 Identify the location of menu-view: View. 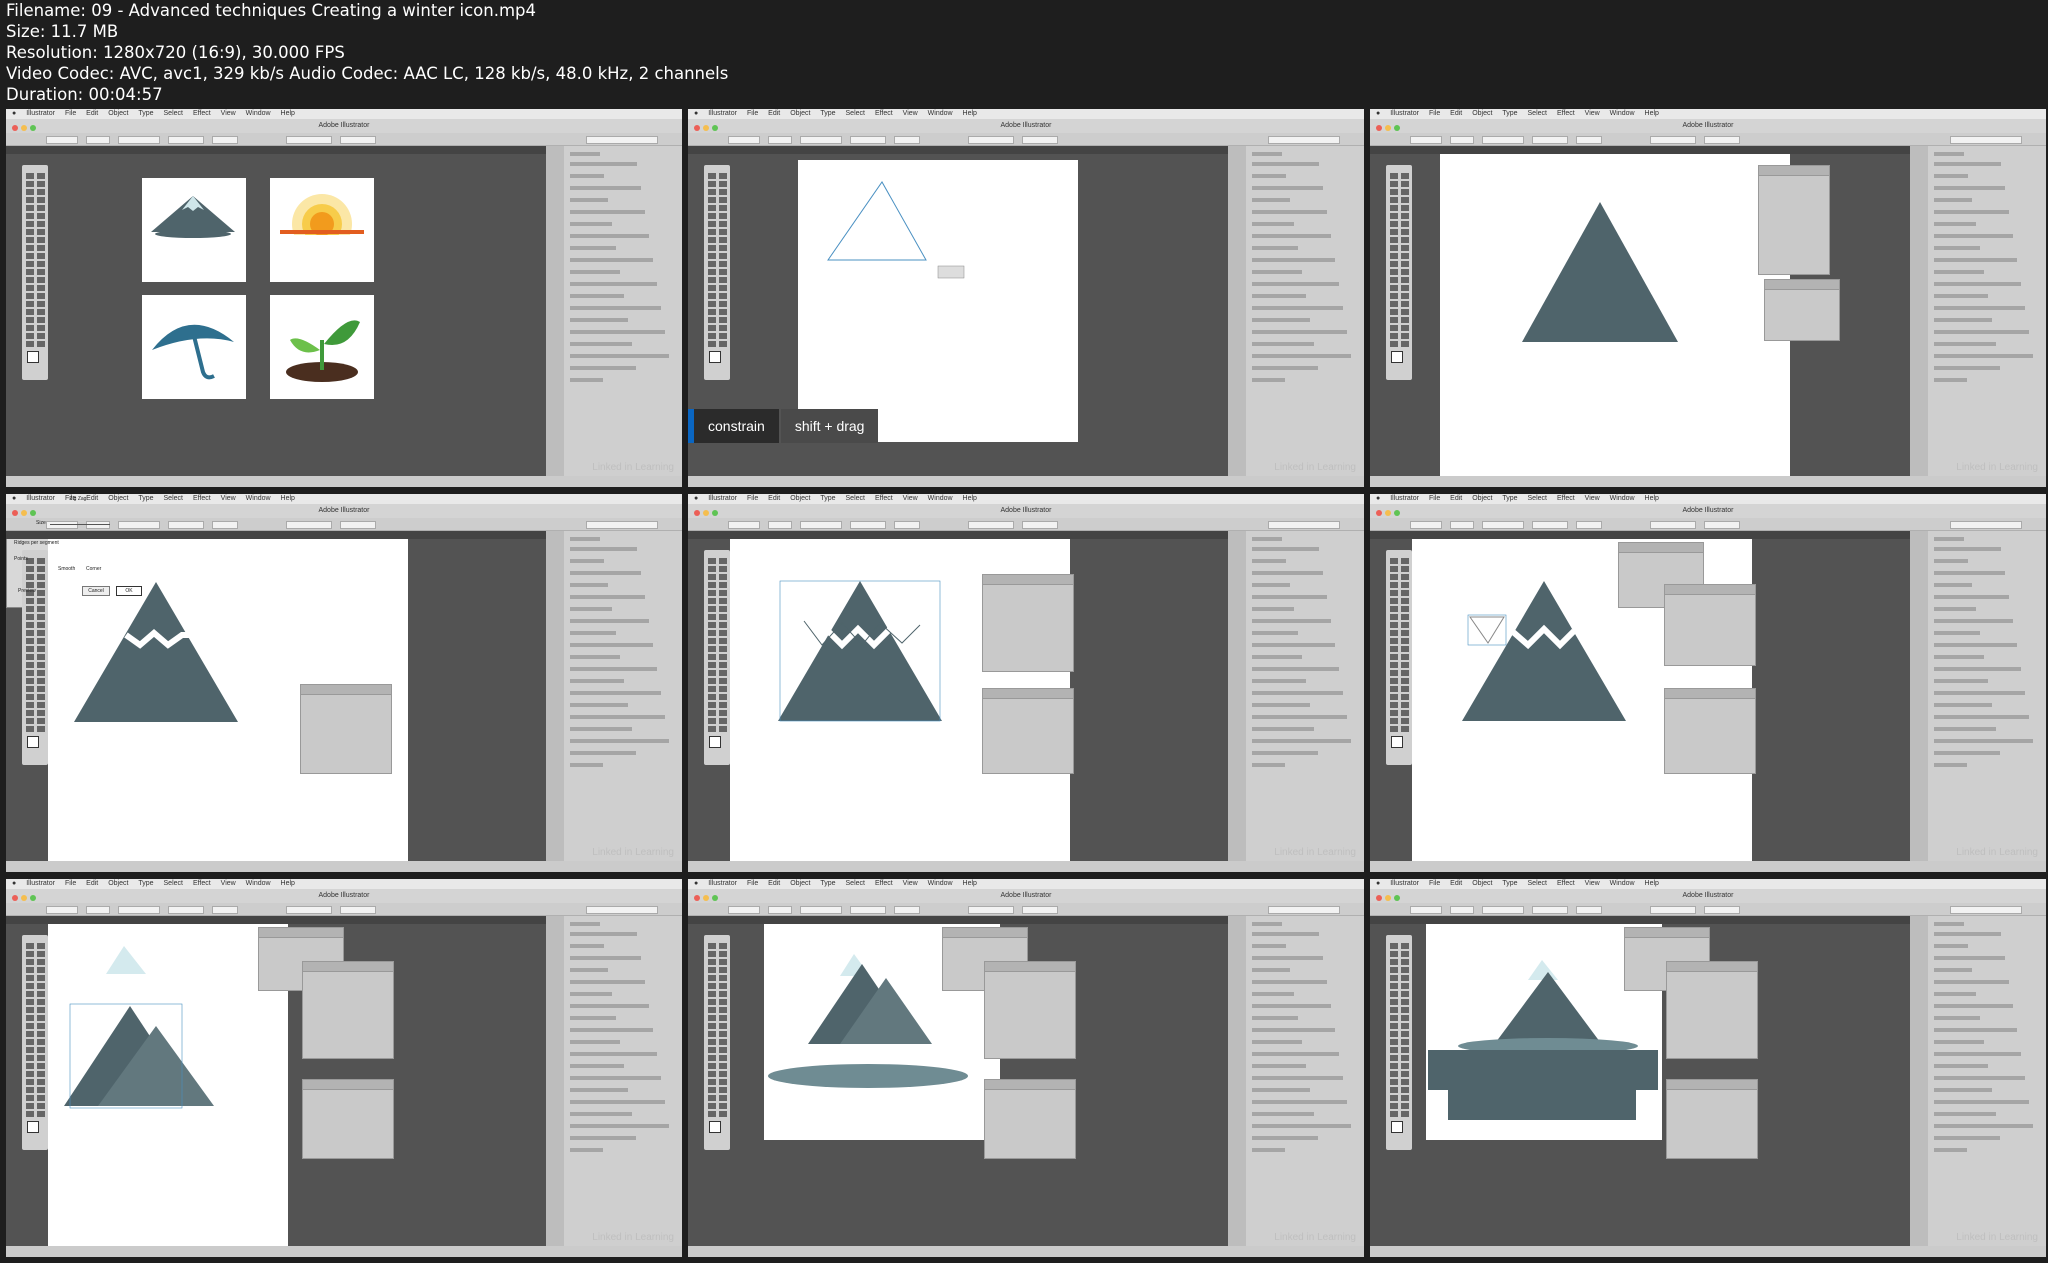
(228, 113).